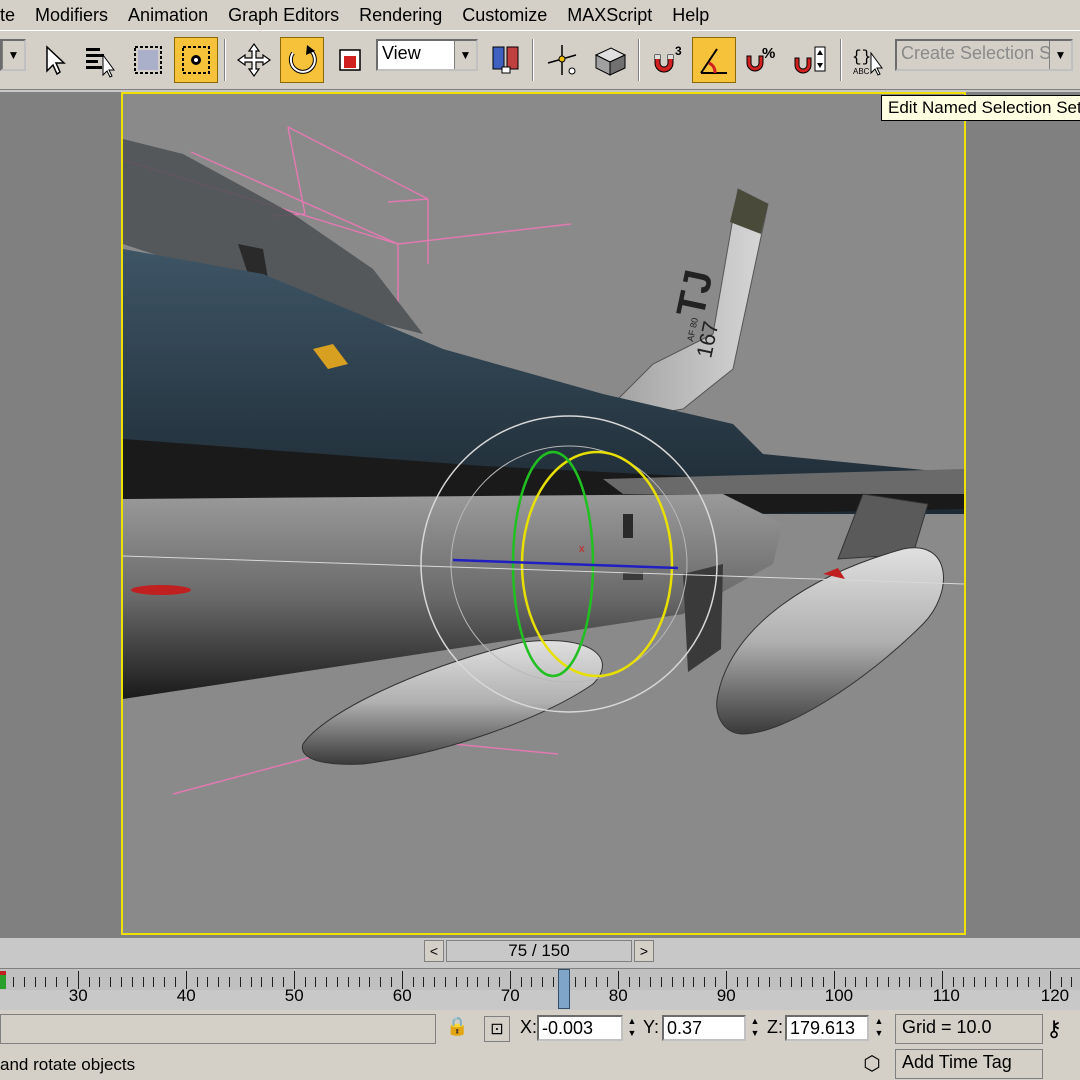 Image resolution: width=1080 pixels, height=1080 pixels. What do you see at coordinates (690, 15) in the screenshot?
I see `menu-help: Help` at bounding box center [690, 15].